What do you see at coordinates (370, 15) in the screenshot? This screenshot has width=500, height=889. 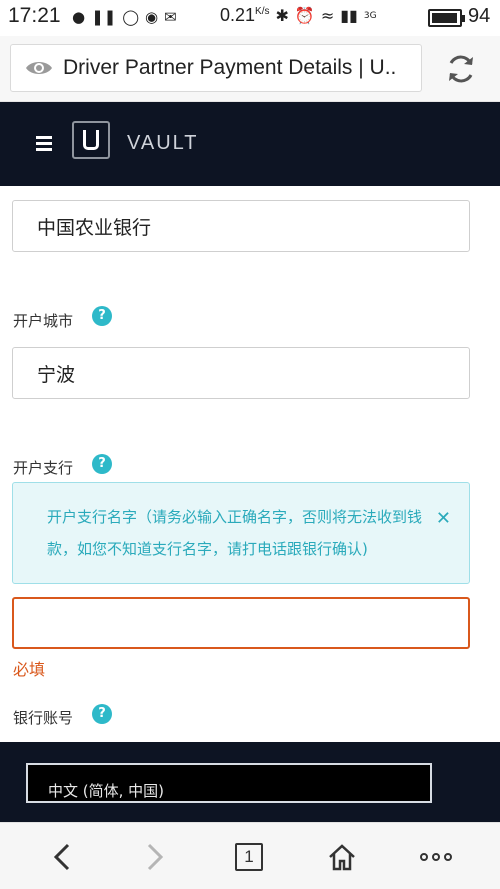 I see `network-type: 3G` at bounding box center [370, 15].